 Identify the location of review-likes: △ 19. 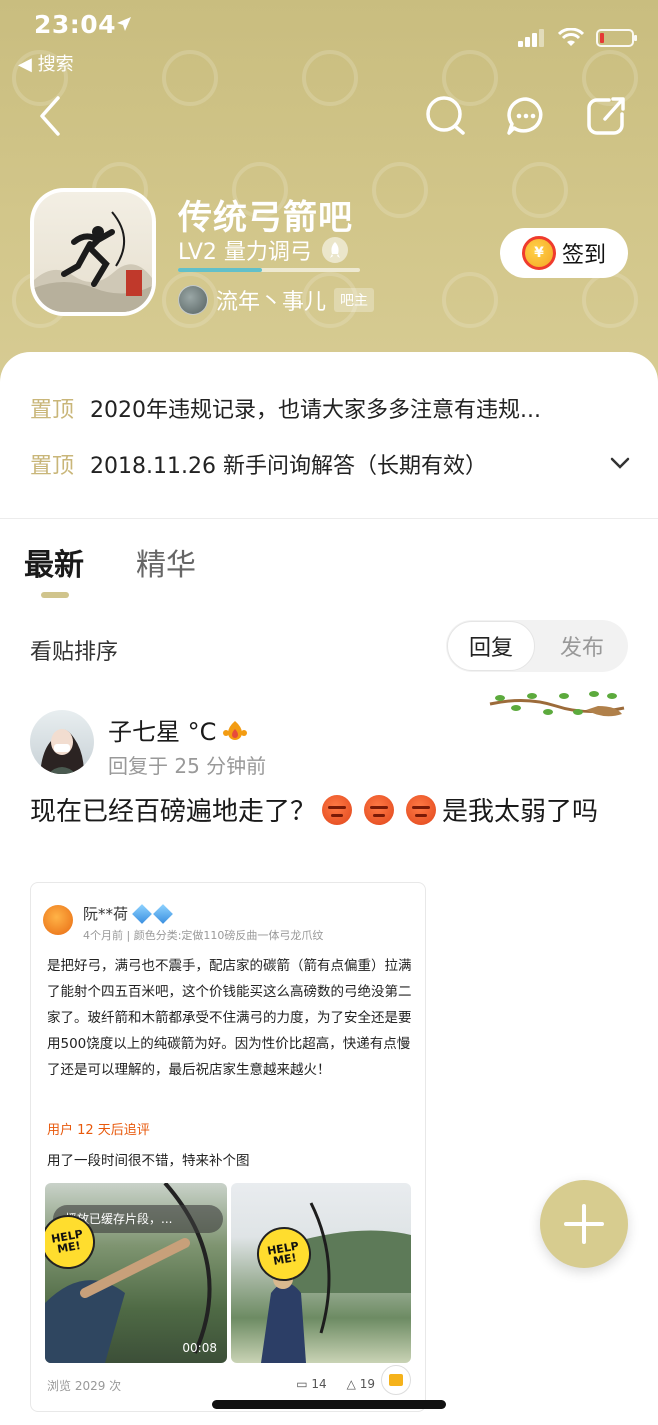
(360, 1384).